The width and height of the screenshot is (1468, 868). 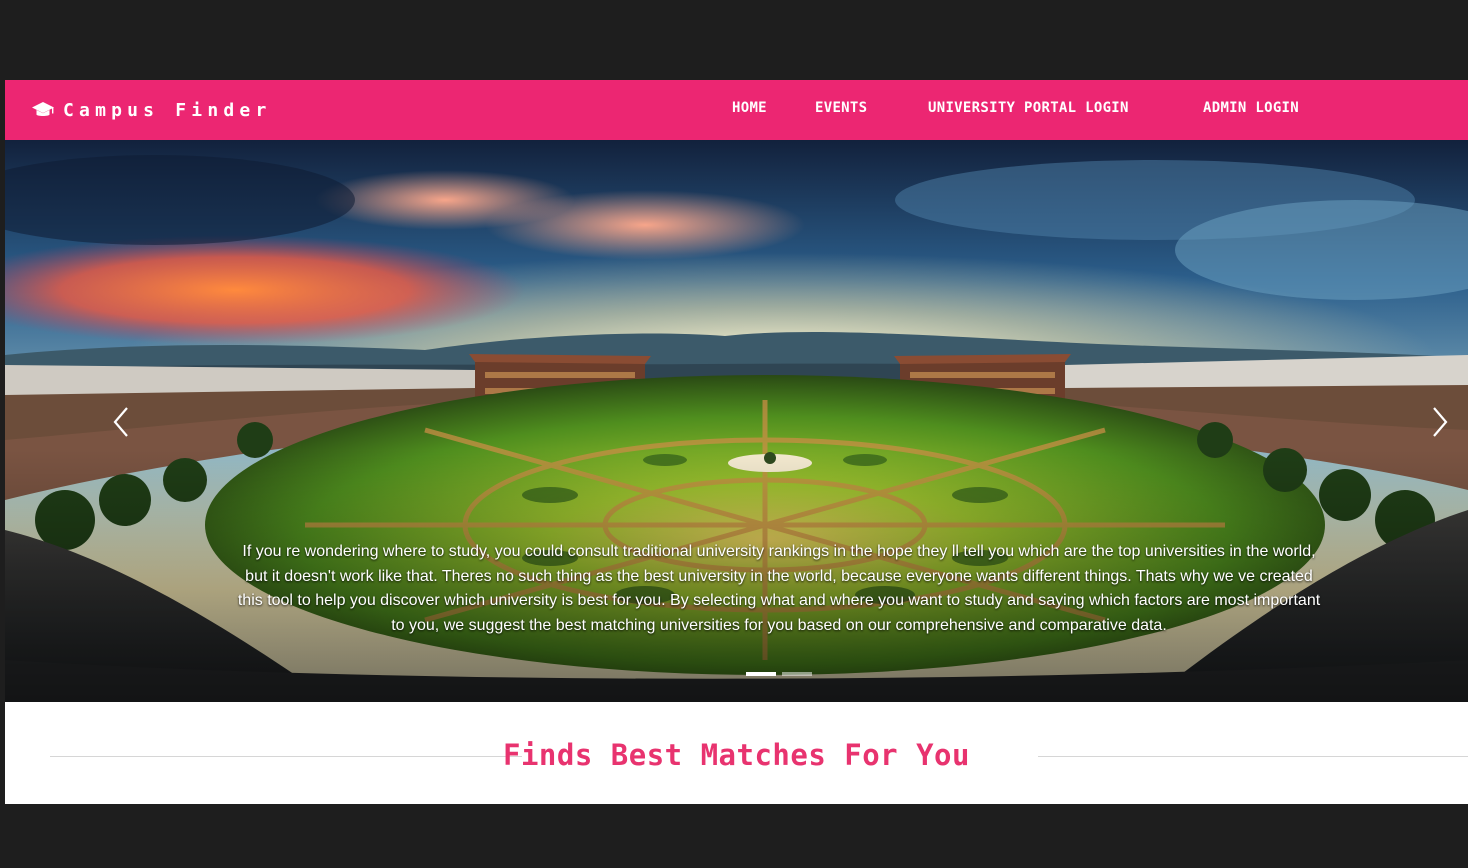 What do you see at coordinates (1253, 756) in the screenshot?
I see `heading-divider-right` at bounding box center [1253, 756].